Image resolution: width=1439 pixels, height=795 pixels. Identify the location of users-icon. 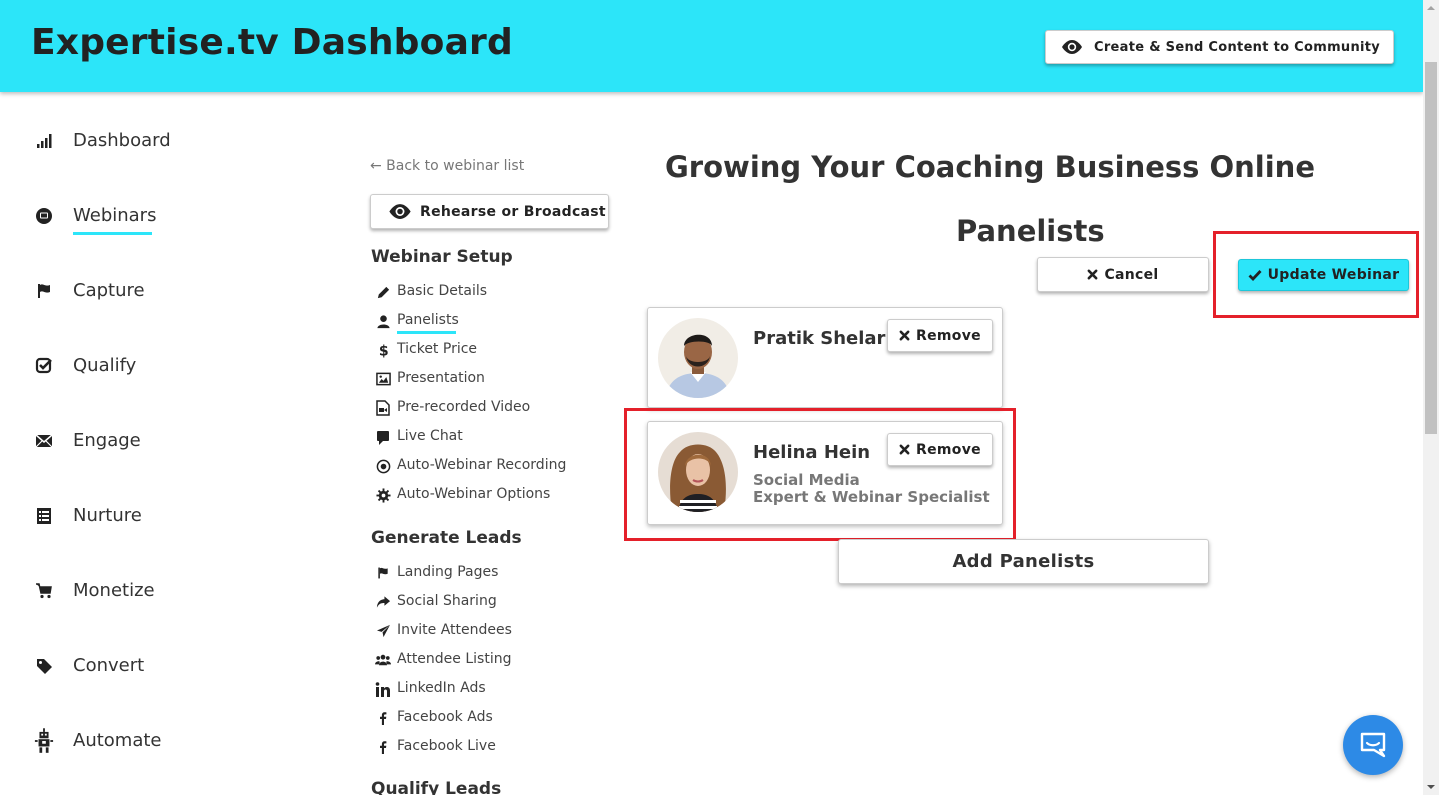
(383, 660).